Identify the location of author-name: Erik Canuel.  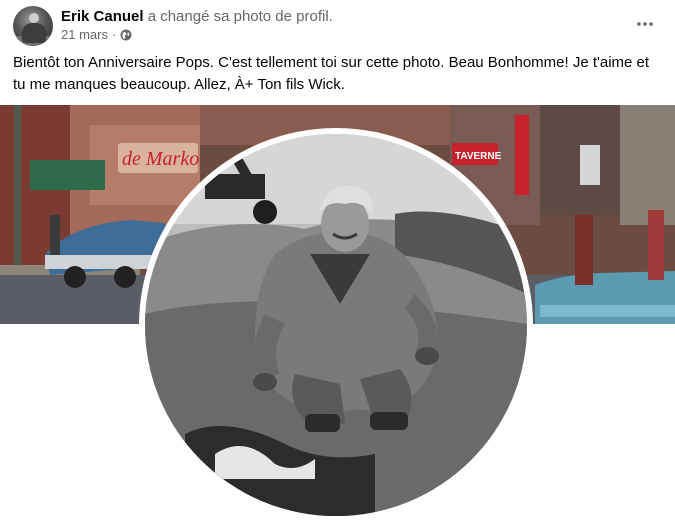
(102, 16).